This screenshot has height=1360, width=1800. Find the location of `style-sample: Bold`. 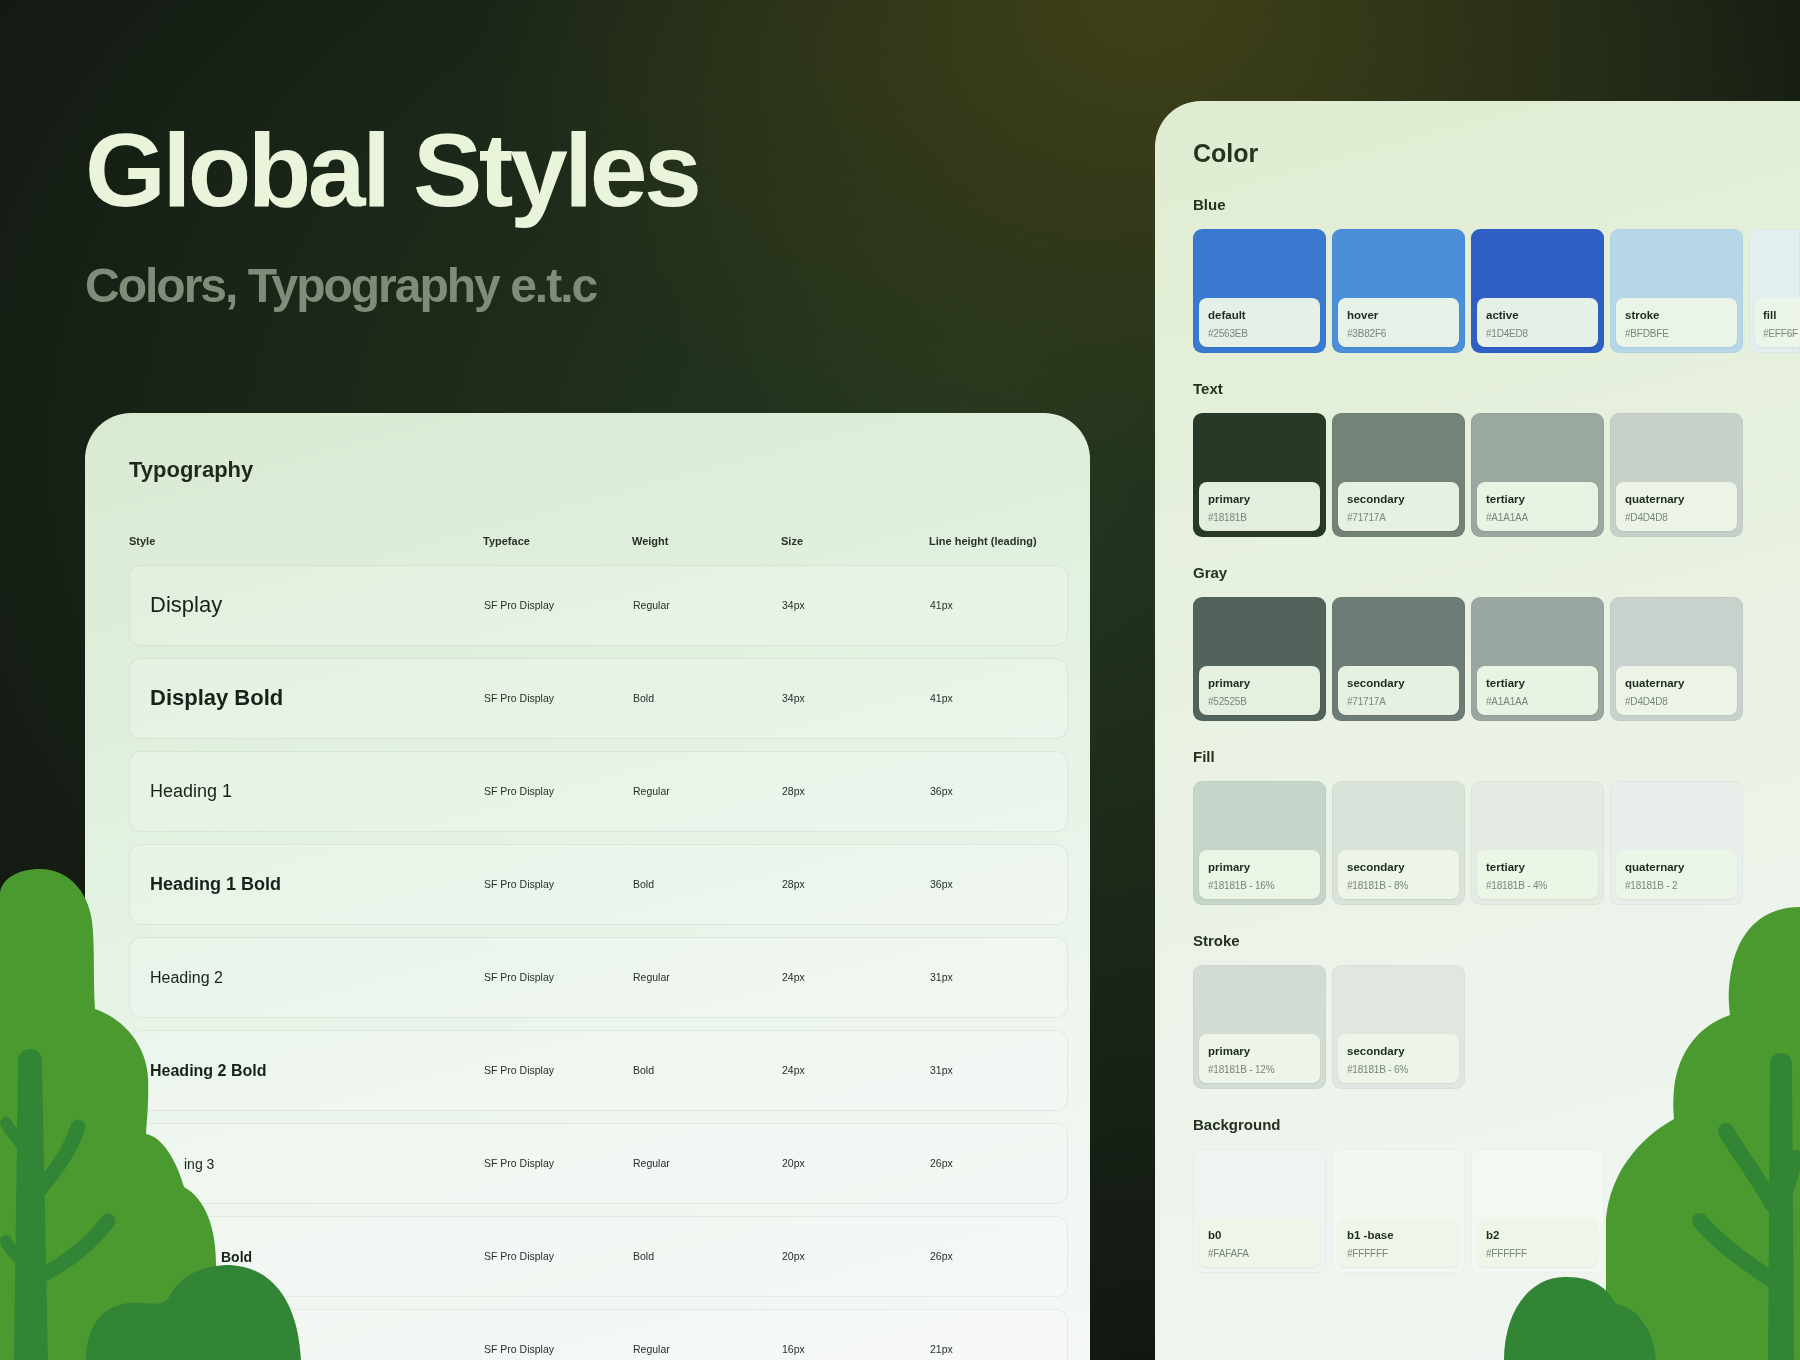

style-sample: Bold is located at coordinates (237, 1257).